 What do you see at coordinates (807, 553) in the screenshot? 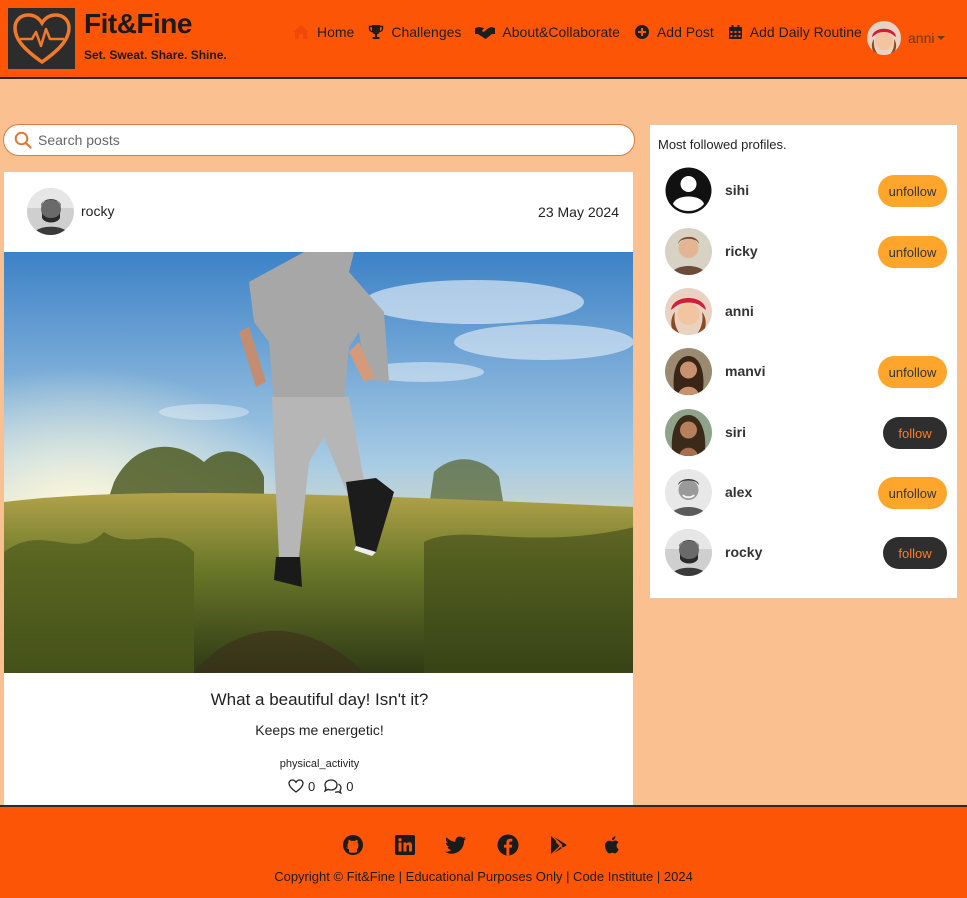
I see `profile-row-rocky: rocky follow` at bounding box center [807, 553].